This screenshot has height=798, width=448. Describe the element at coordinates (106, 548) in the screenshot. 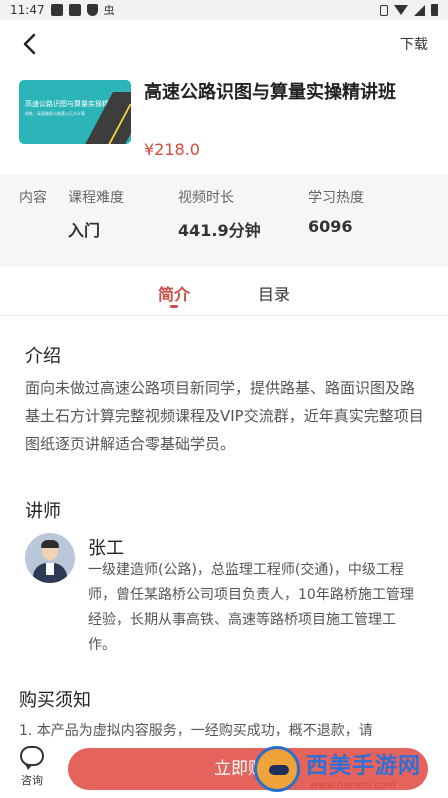

I see `teacher-name: 张工` at that location.